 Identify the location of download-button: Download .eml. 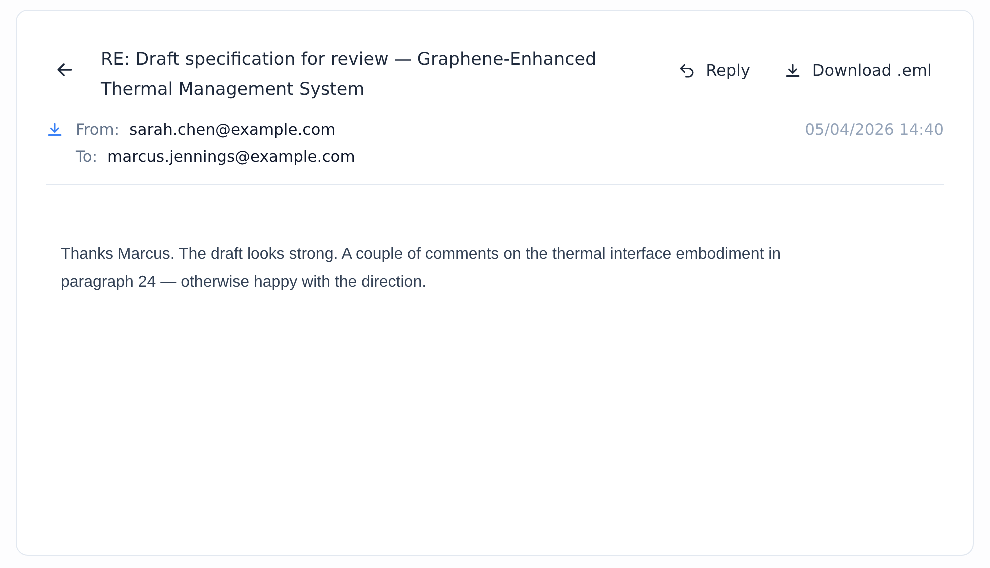
(858, 70).